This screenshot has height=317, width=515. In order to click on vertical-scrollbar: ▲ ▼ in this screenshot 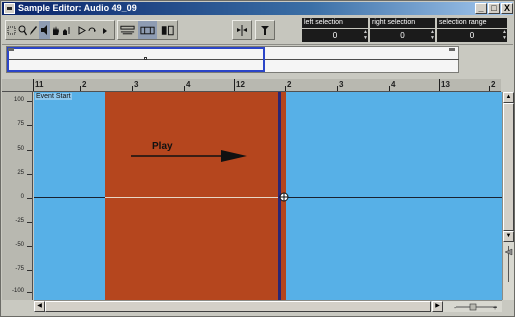, I will do `click(508, 196)`.